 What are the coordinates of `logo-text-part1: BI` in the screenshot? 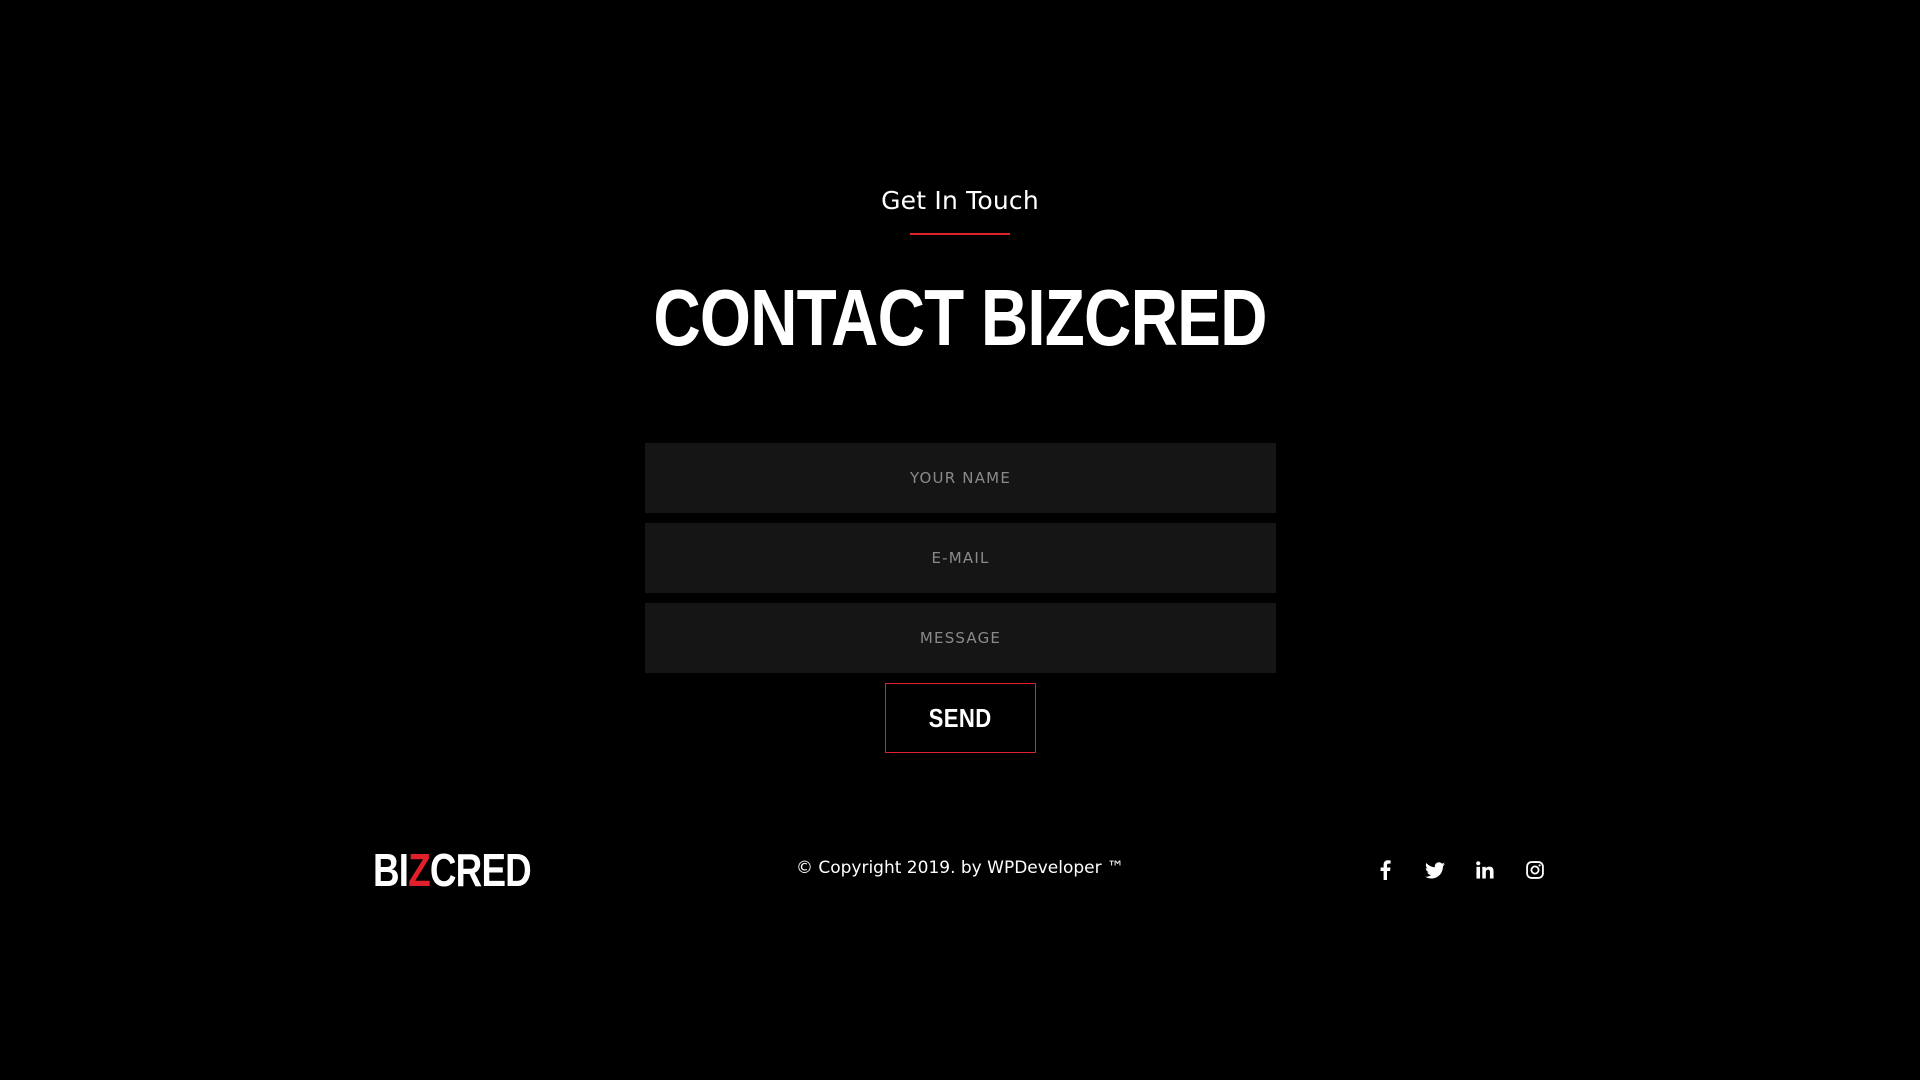 It's located at (391, 870).